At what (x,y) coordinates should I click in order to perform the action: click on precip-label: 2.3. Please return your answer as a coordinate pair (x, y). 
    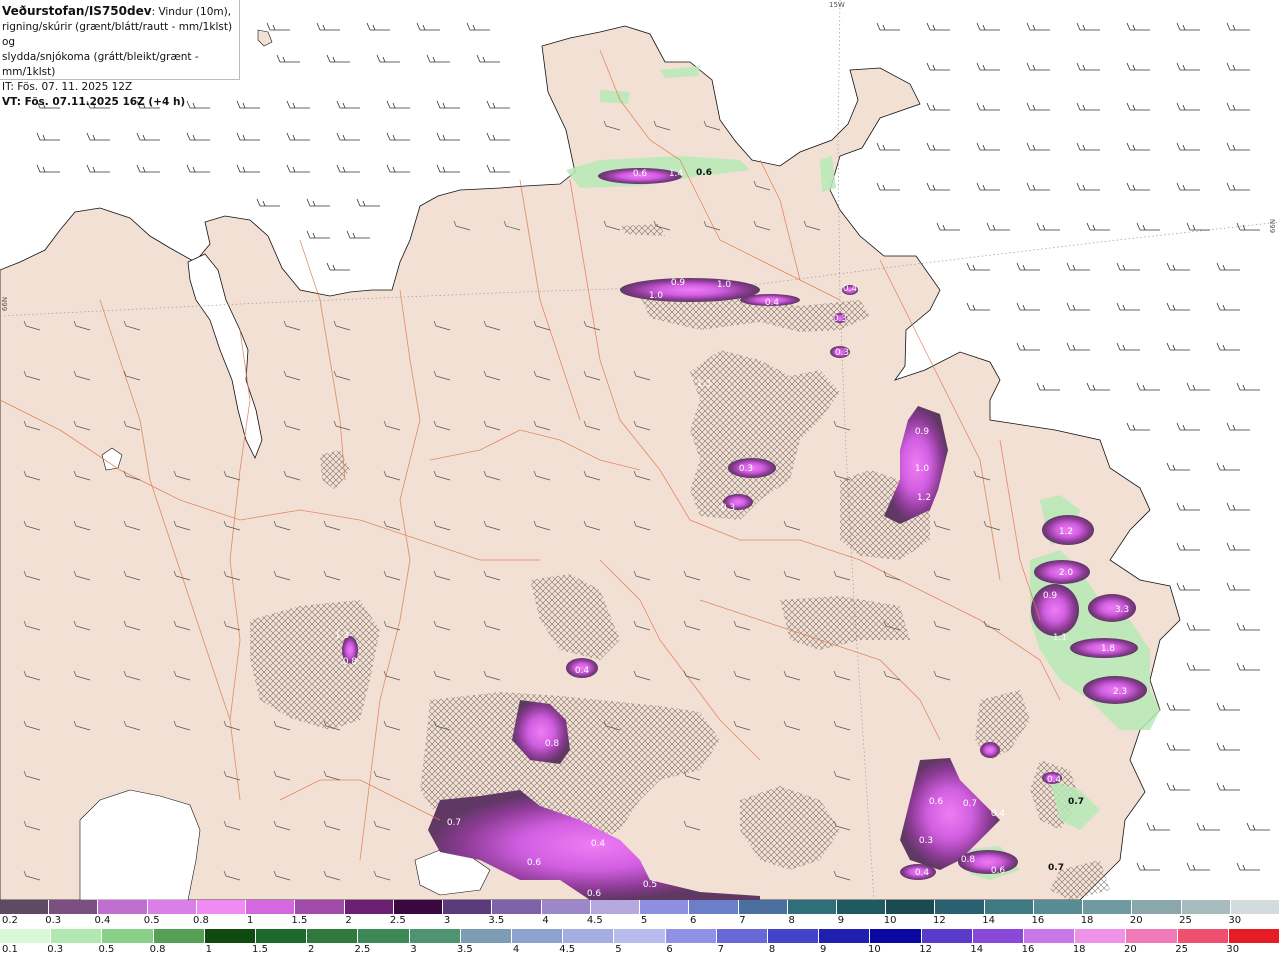
    Looking at the image, I should click on (1120, 692).